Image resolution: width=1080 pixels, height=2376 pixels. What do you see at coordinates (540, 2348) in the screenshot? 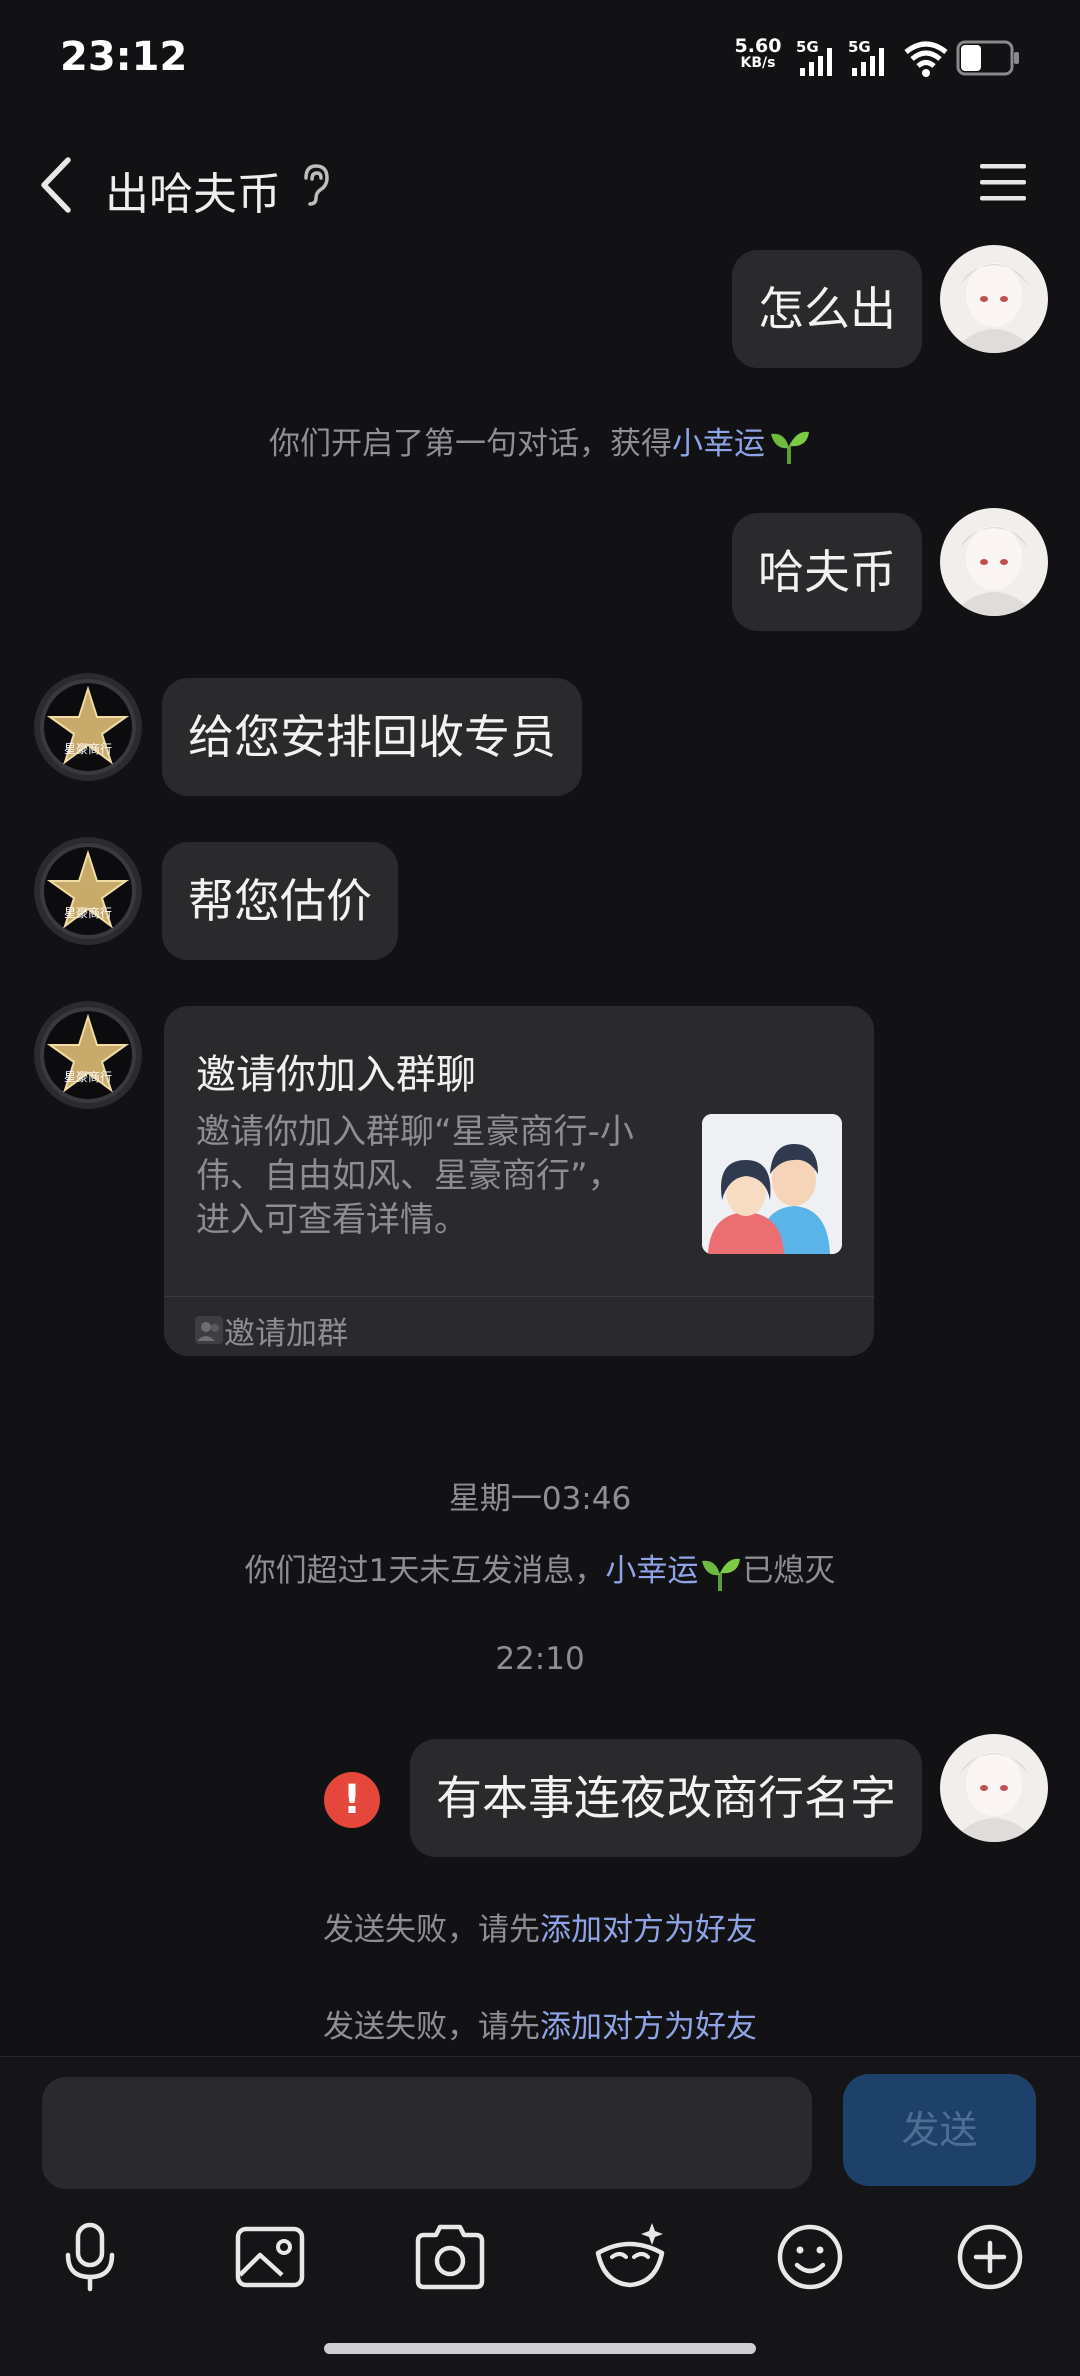
I see `home-indicator` at bounding box center [540, 2348].